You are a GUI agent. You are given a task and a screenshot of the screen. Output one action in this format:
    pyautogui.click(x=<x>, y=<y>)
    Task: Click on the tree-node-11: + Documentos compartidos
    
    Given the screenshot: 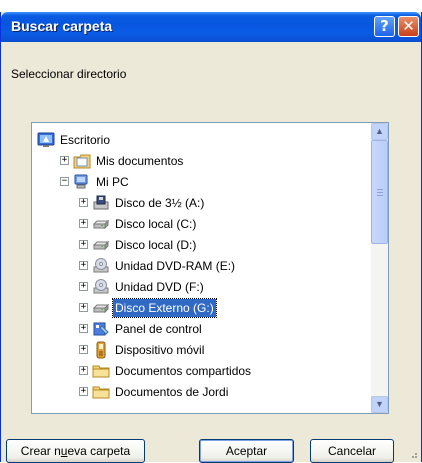 What is the action you would take?
    pyautogui.click(x=200, y=371)
    